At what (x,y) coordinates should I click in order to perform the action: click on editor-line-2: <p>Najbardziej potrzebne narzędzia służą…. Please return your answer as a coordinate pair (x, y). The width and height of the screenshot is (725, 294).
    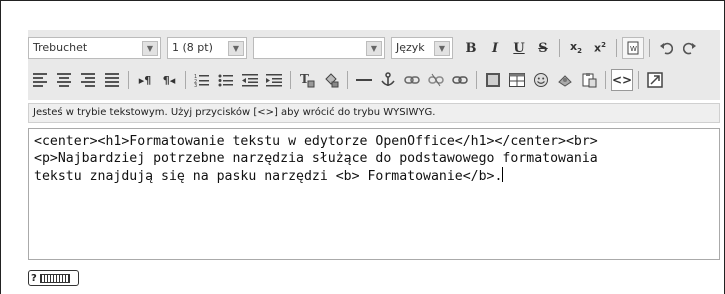
    Looking at the image, I should click on (316, 158).